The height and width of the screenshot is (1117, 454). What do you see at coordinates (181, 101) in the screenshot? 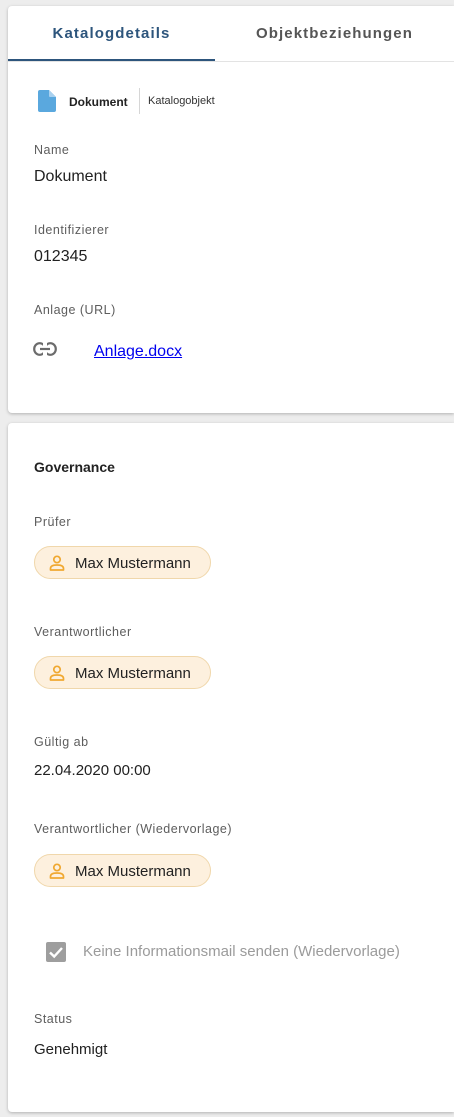
I see `object-category-label: Katalogobjekt` at bounding box center [181, 101].